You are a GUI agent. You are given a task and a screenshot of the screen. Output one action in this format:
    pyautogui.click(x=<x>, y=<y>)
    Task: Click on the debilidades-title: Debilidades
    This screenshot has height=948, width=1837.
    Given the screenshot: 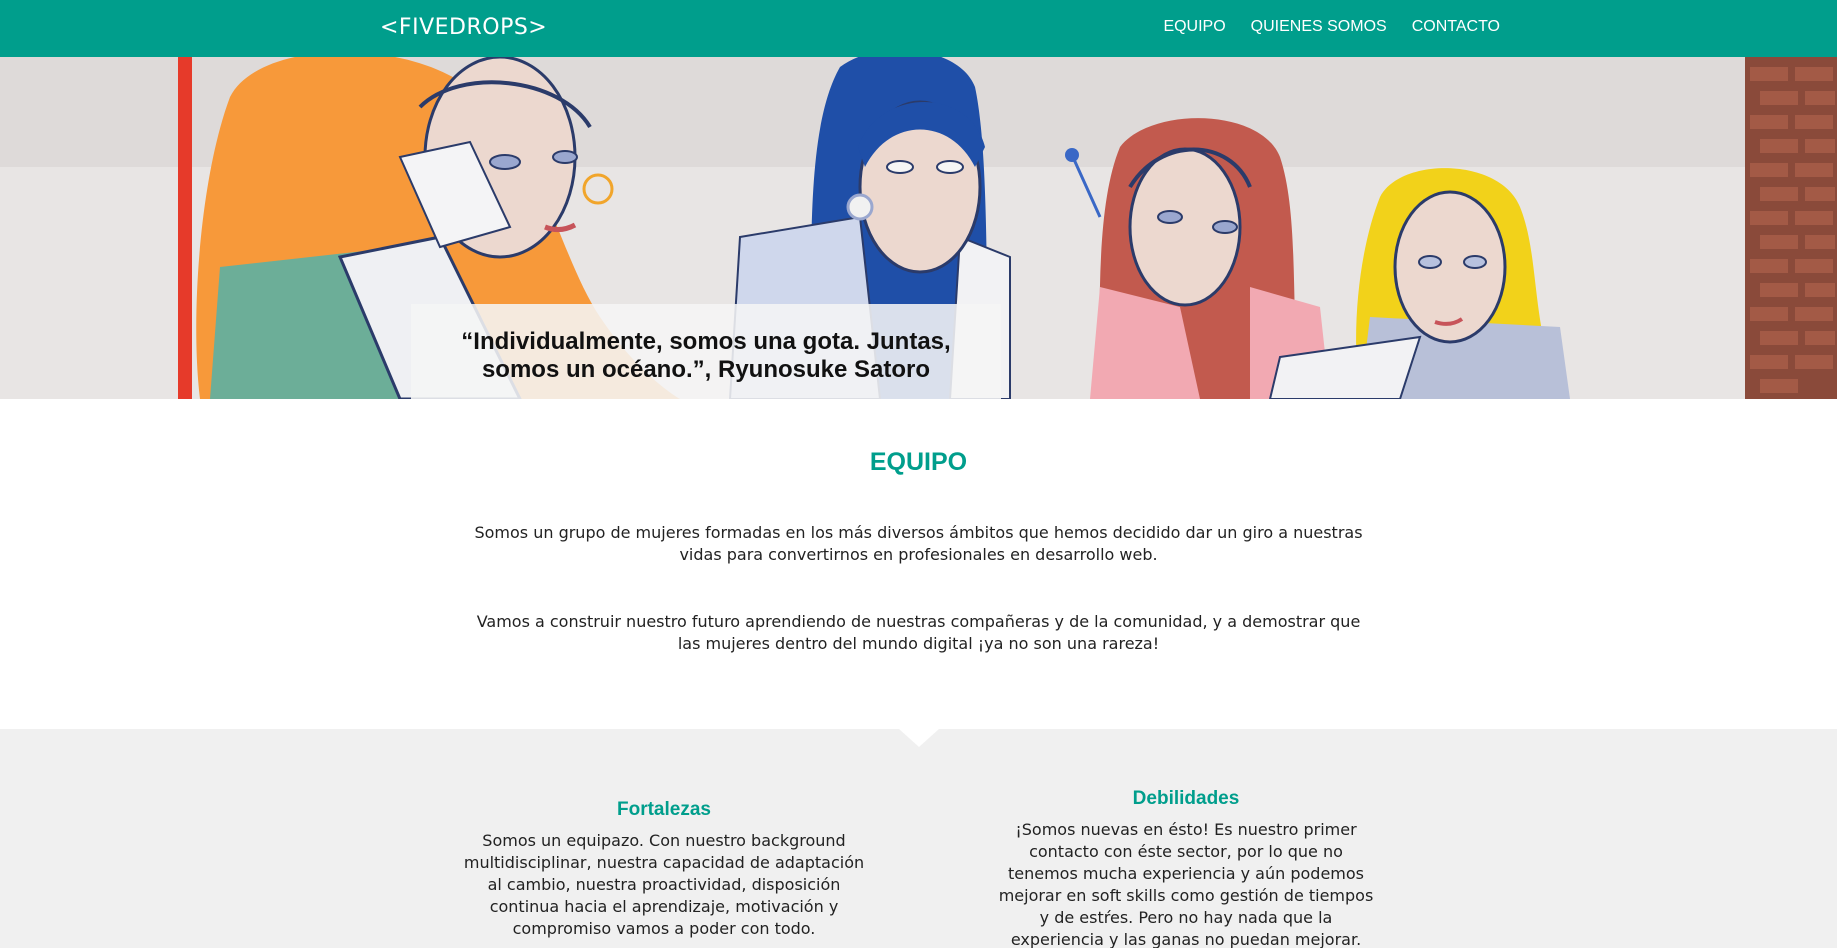 What is the action you would take?
    pyautogui.click(x=1186, y=798)
    